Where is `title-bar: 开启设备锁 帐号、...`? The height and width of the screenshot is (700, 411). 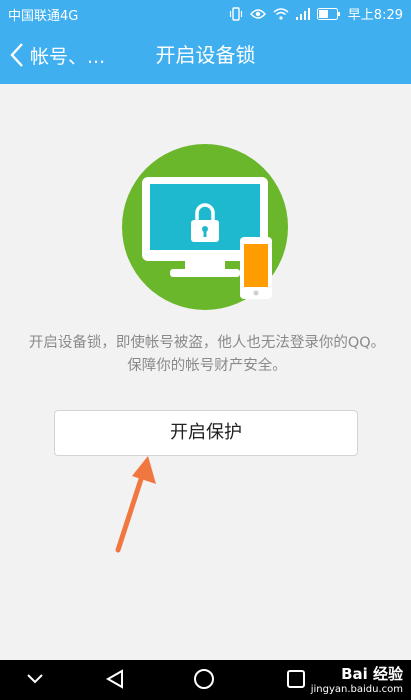
title-bar: 开启设备锁 帐号、... is located at coordinates (205, 55).